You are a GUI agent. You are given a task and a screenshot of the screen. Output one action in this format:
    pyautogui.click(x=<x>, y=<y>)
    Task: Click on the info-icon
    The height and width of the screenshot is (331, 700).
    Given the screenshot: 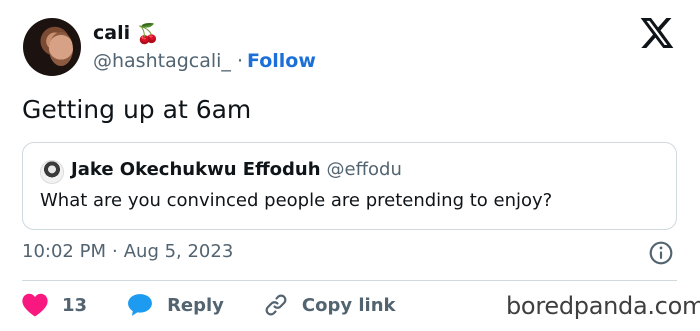 What is the action you would take?
    pyautogui.click(x=661, y=253)
    